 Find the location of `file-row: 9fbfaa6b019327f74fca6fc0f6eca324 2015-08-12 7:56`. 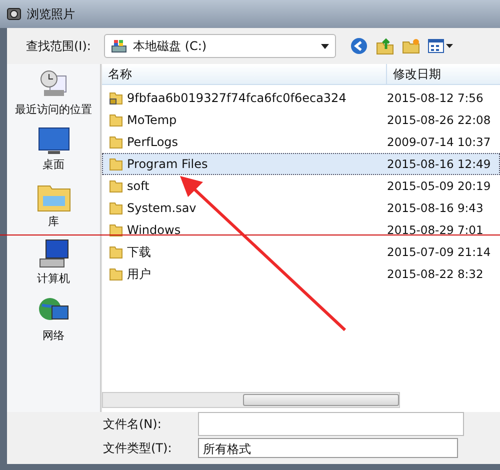

file-row: 9fbfaa6b019327f74fca6fc0f6eca324 2015-08-12 7:56 is located at coordinates (301, 98).